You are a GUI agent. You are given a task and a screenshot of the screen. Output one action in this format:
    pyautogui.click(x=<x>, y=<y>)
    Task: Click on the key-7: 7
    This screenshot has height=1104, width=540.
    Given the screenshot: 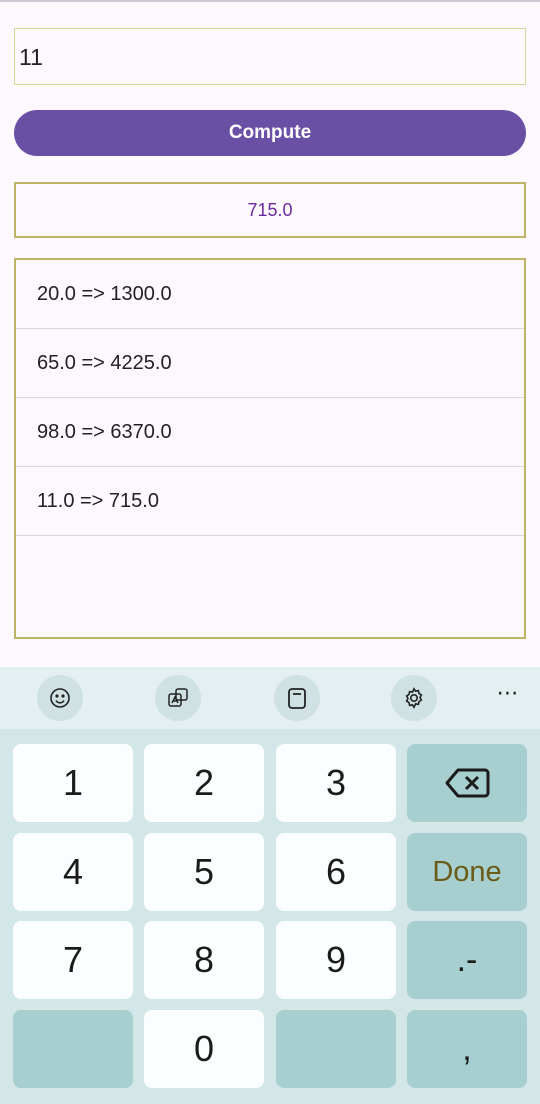 What is the action you would take?
    pyautogui.click(x=73, y=960)
    